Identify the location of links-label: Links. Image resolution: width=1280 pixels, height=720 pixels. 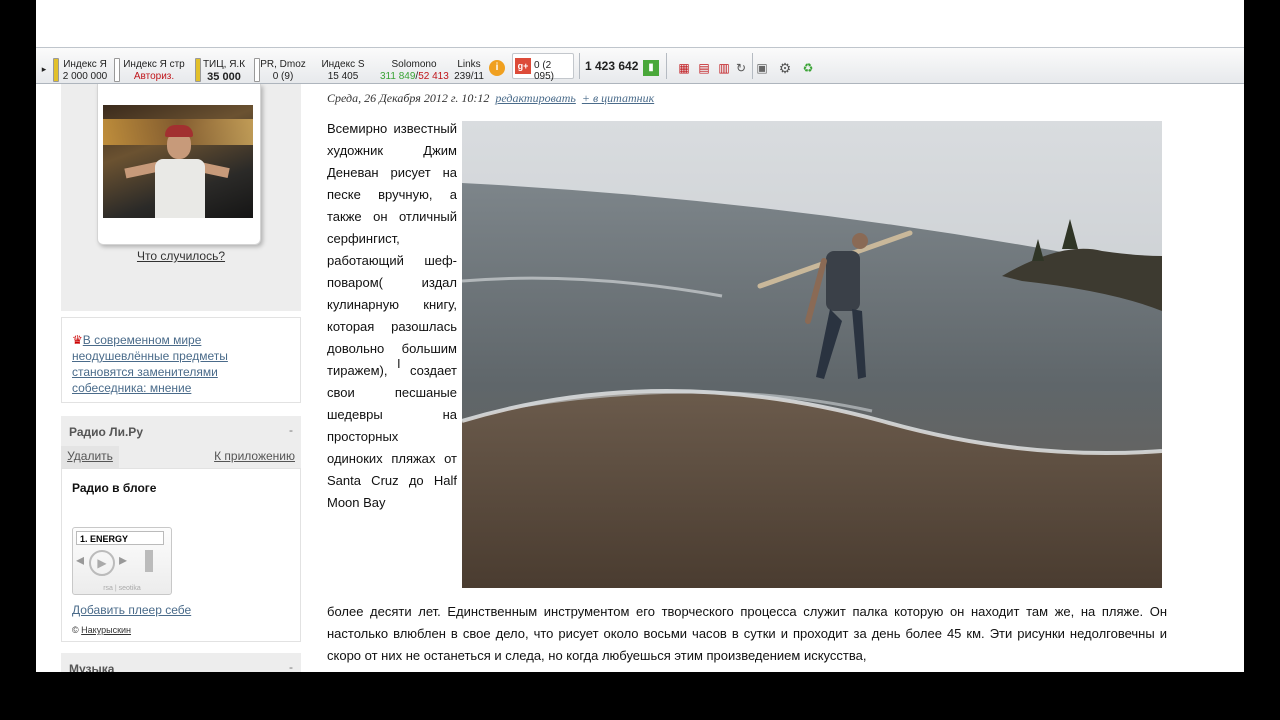
(469, 64).